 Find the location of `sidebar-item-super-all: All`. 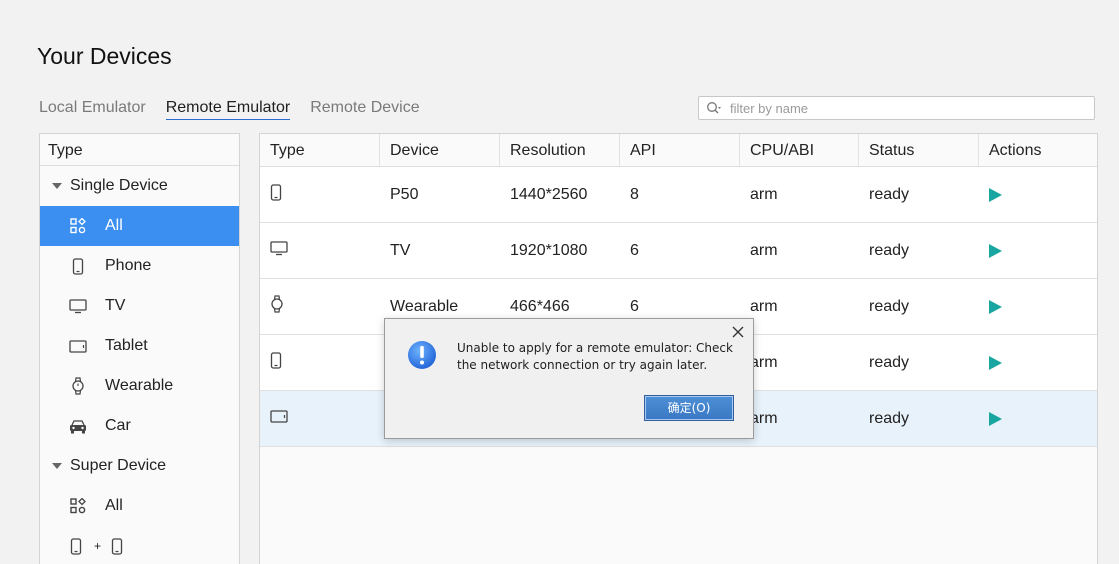

sidebar-item-super-all: All is located at coordinates (139, 506).